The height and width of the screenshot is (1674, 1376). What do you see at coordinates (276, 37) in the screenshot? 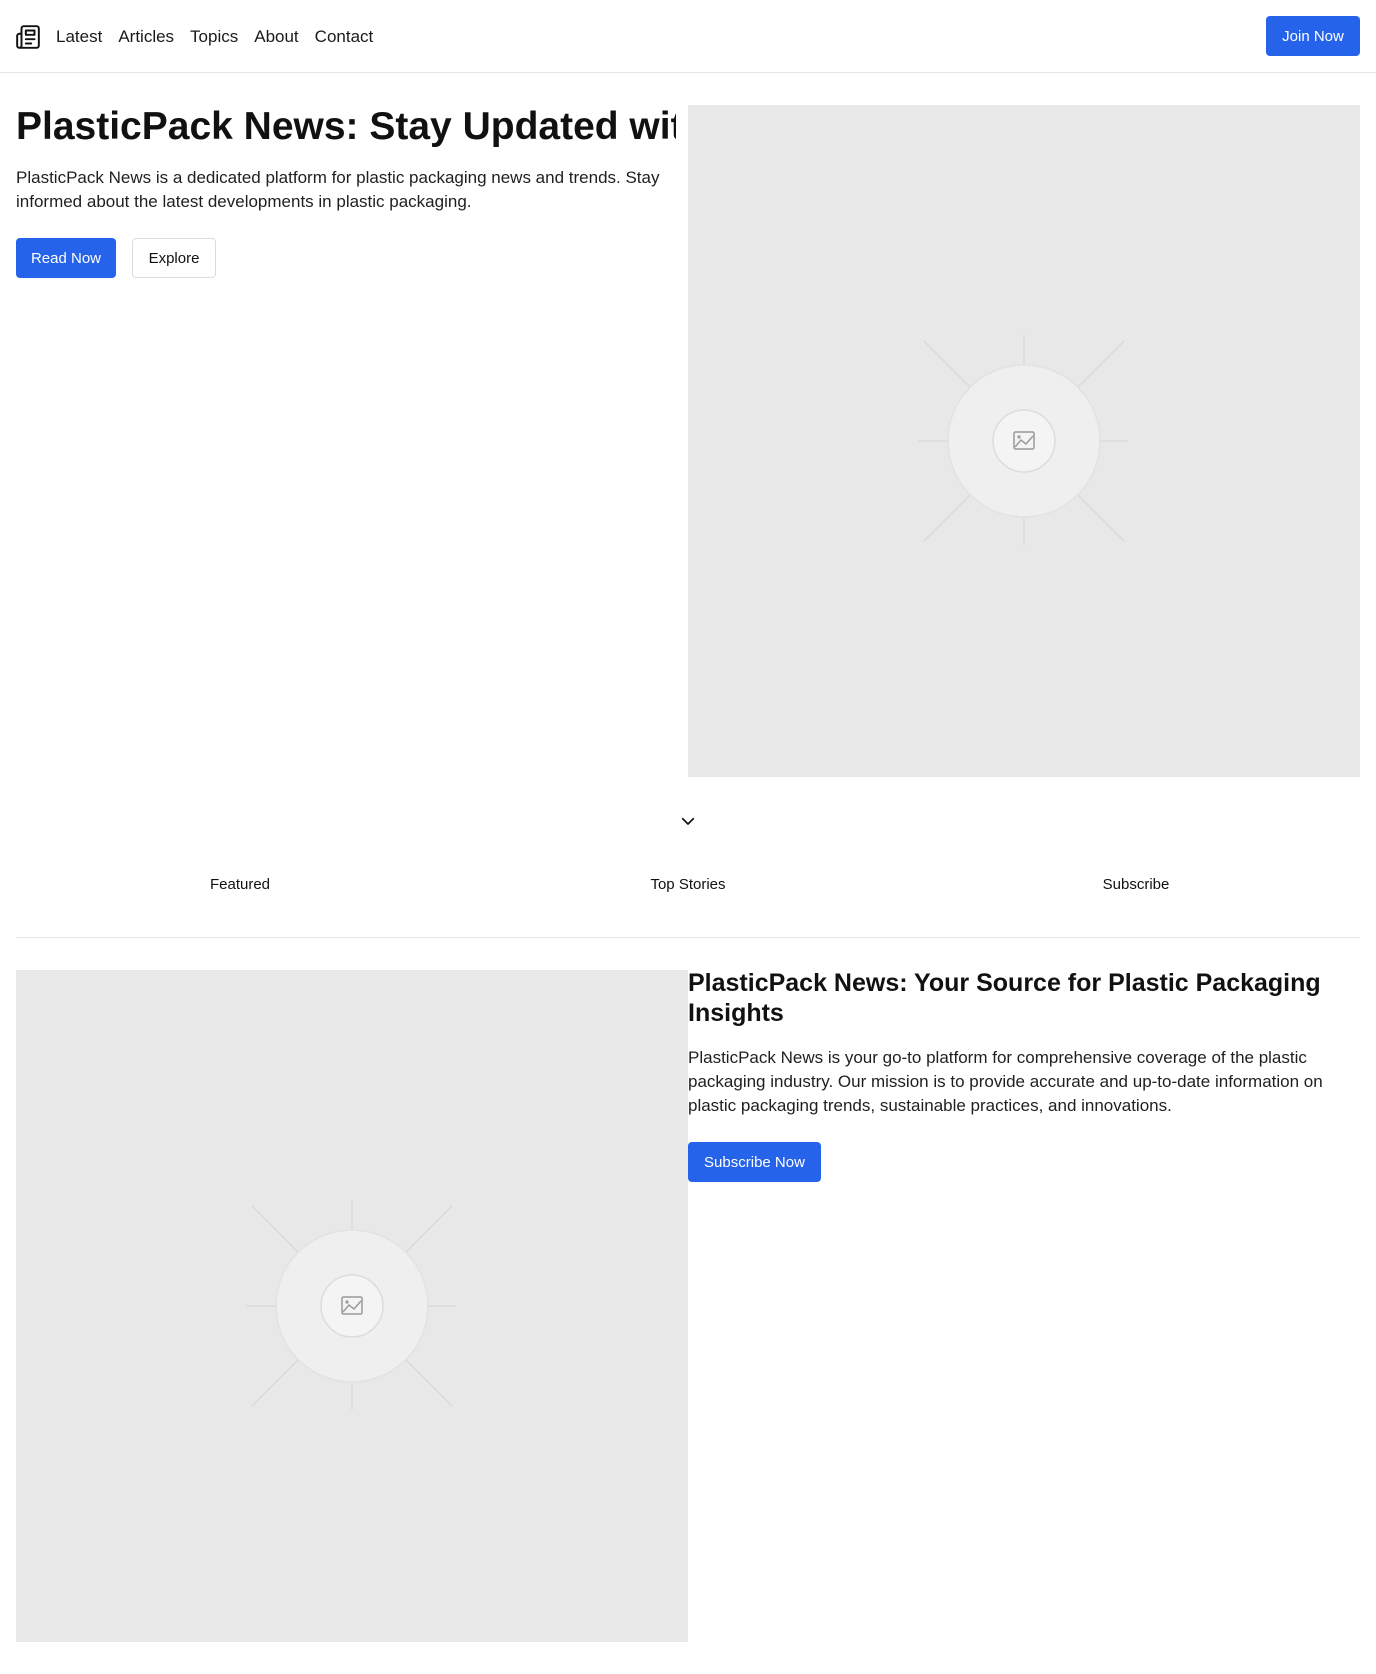
I see `nav-about: About` at bounding box center [276, 37].